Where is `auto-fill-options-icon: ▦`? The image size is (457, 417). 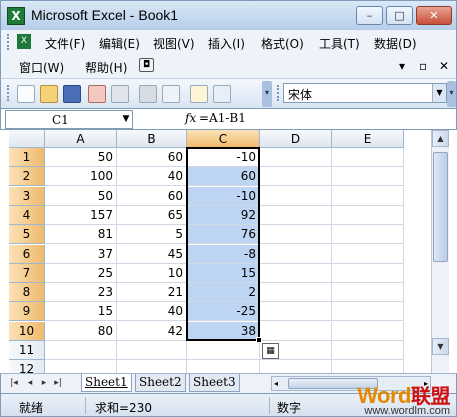
auto-fill-options-icon: ▦ is located at coordinates (270, 351).